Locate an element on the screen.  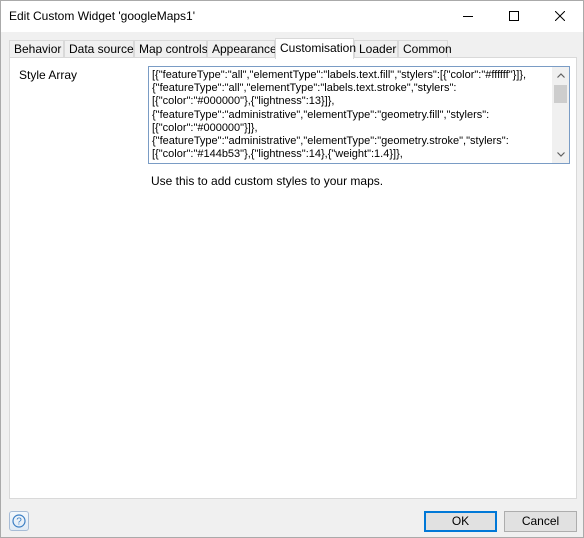
window-title: Edit Custom Widget 'googleMaps1' is located at coordinates (102, 16).